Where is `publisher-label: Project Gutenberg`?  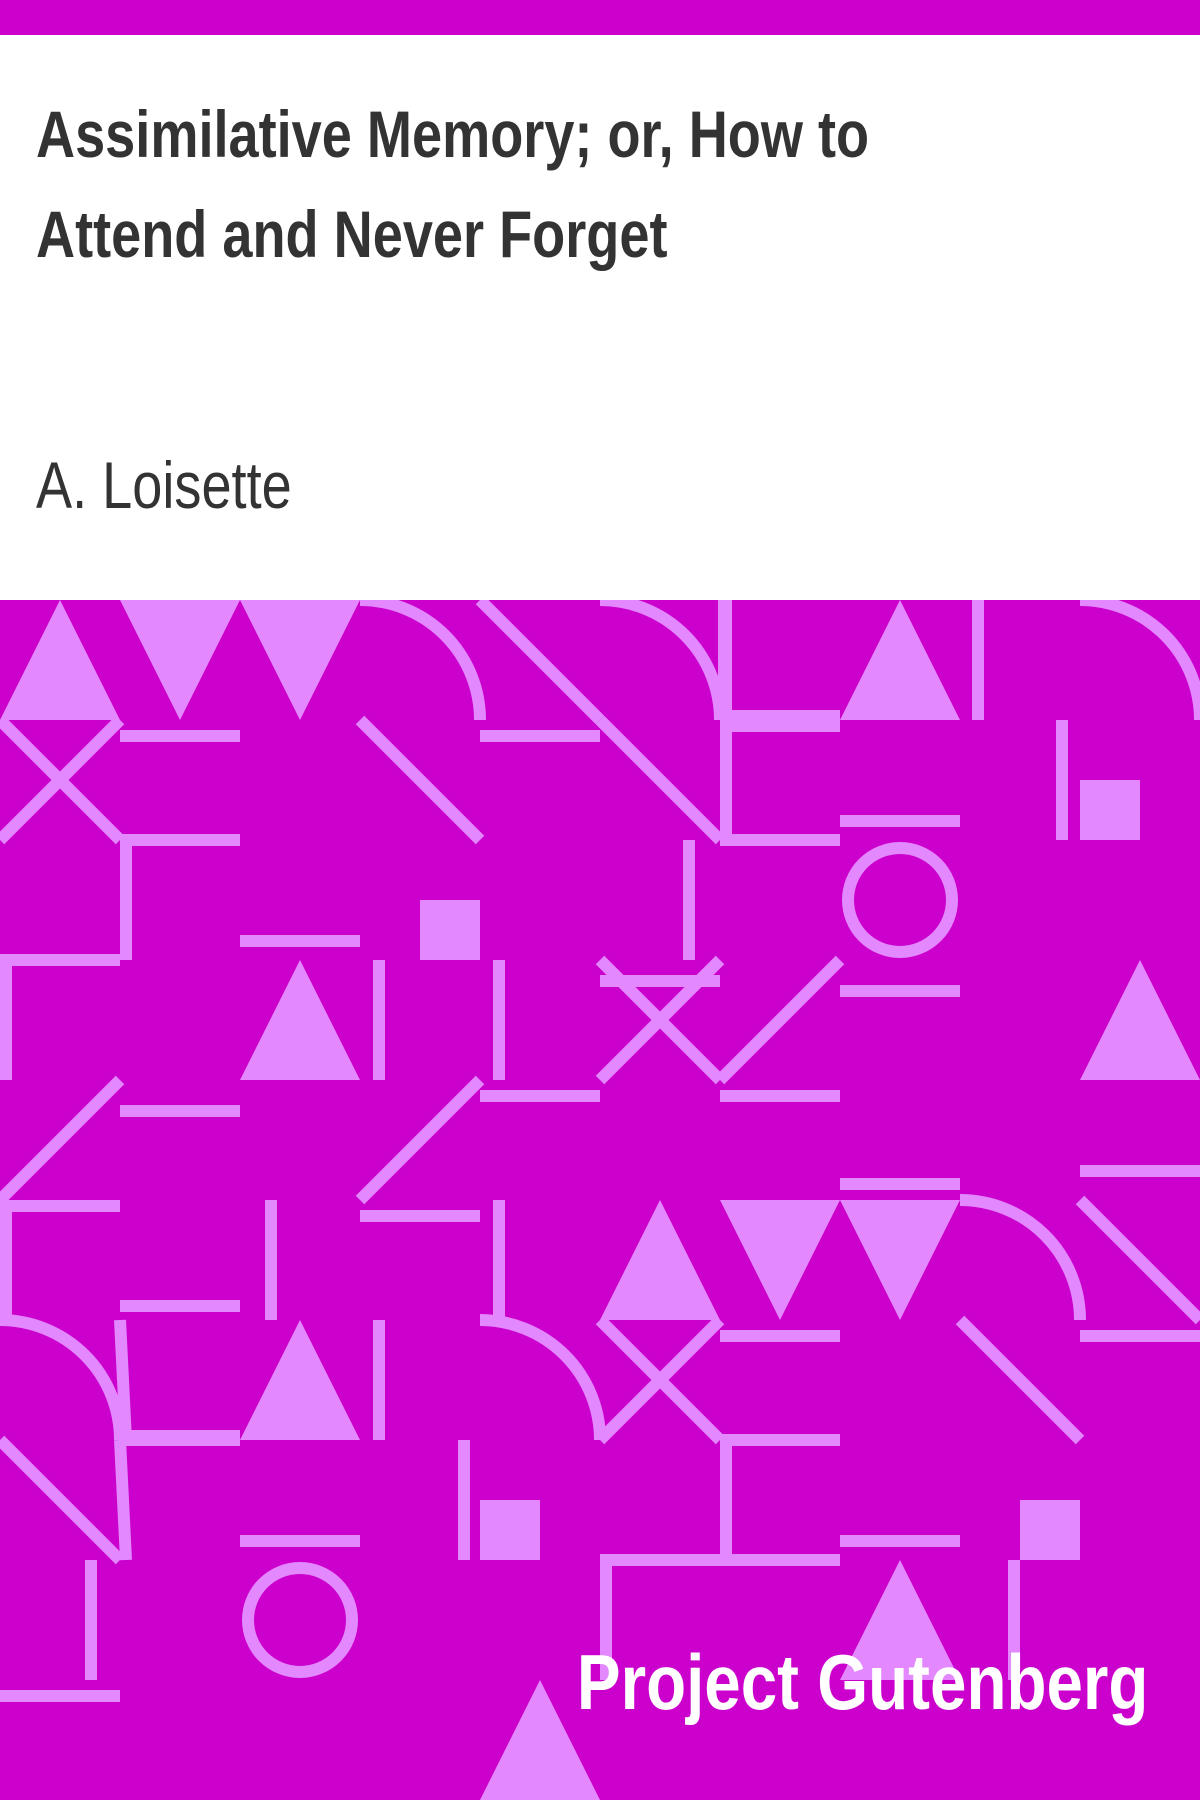
publisher-label: Project Gutenberg is located at coordinates (862, 1682).